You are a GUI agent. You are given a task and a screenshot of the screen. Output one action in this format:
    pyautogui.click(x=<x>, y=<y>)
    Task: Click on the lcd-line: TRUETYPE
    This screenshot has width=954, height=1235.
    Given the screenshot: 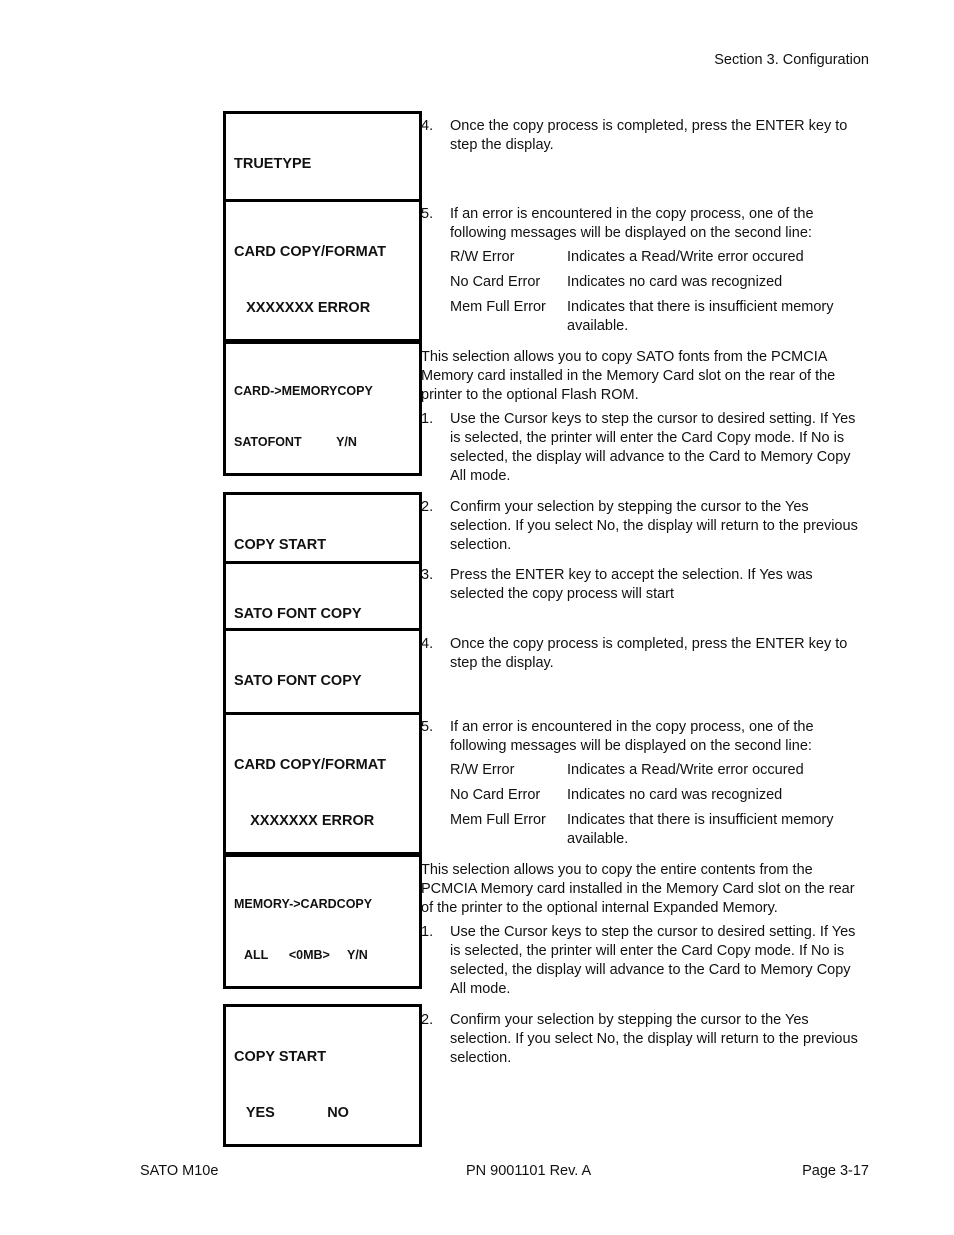 What is the action you would take?
    pyautogui.click(x=273, y=164)
    